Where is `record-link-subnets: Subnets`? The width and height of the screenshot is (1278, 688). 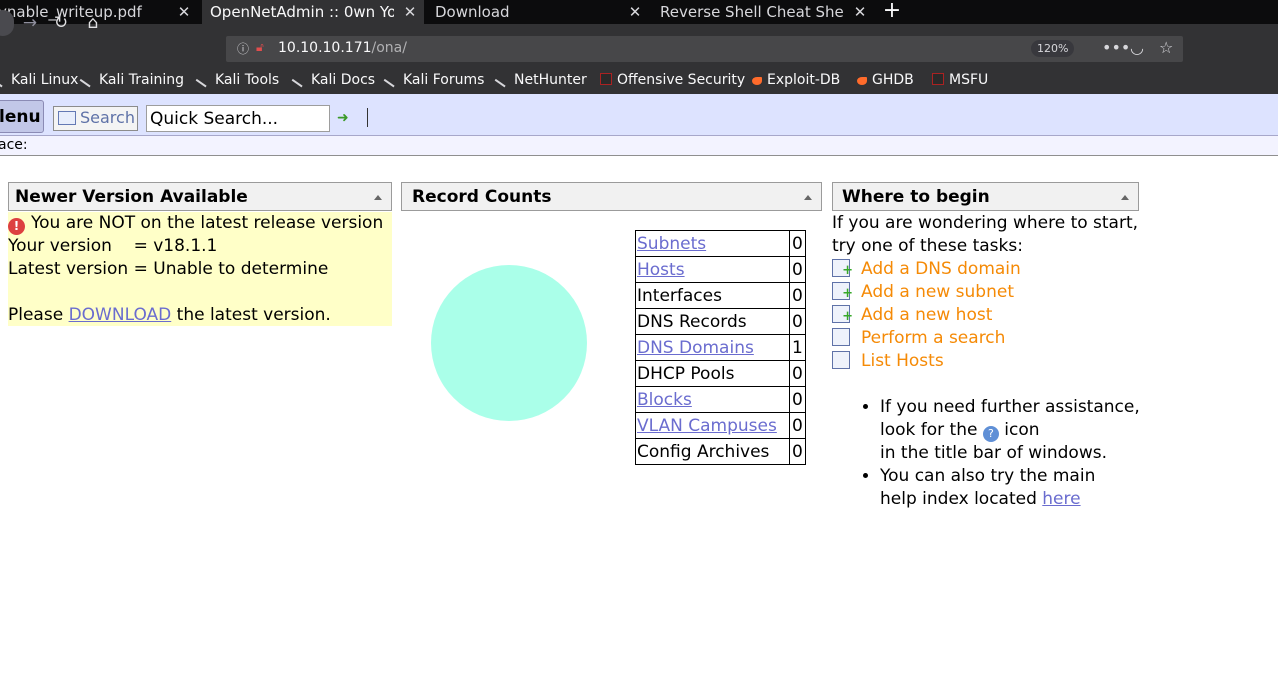
record-link-subnets: Subnets is located at coordinates (671, 244).